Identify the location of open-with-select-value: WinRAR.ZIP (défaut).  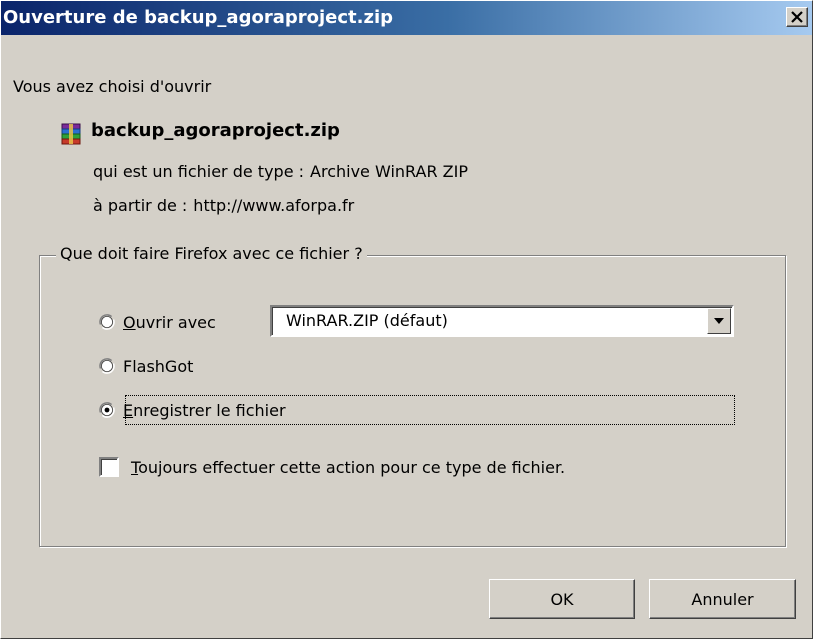
(367, 320).